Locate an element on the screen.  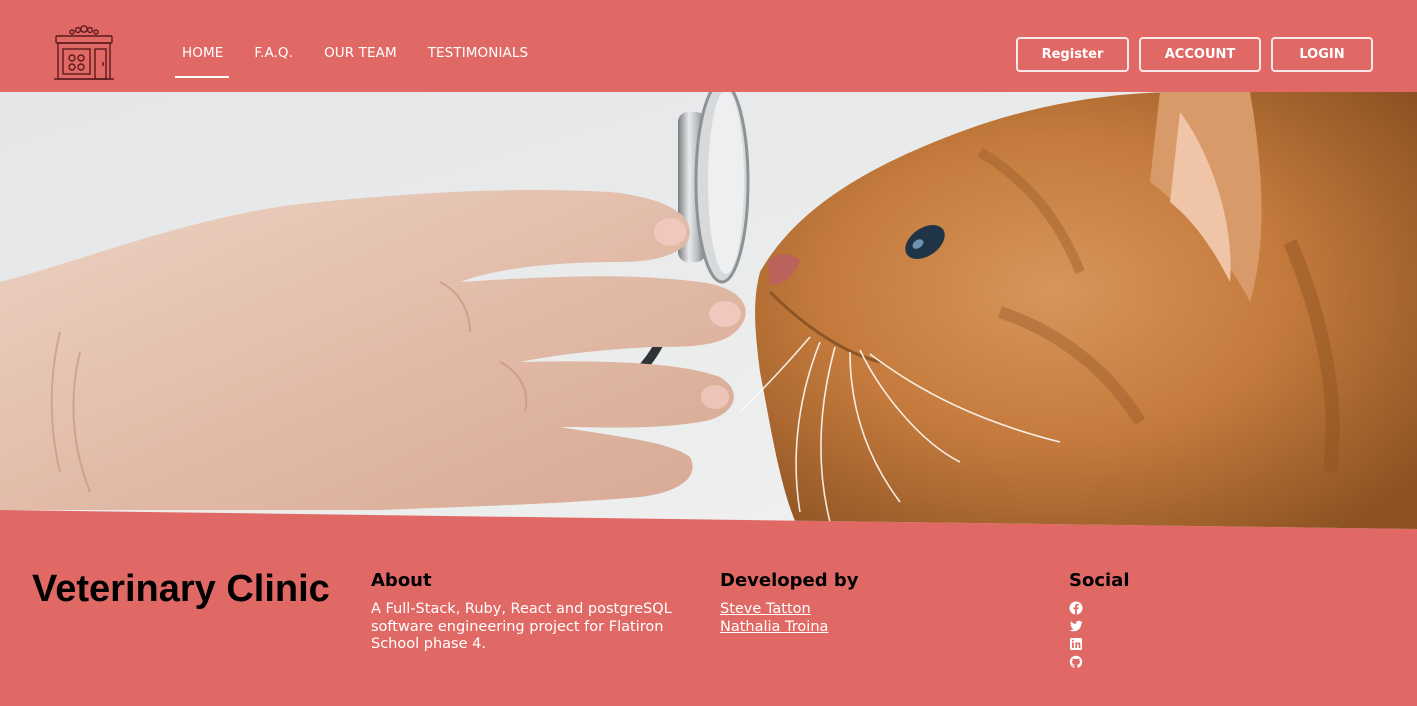
facebook-icon is located at coordinates (1076, 608).